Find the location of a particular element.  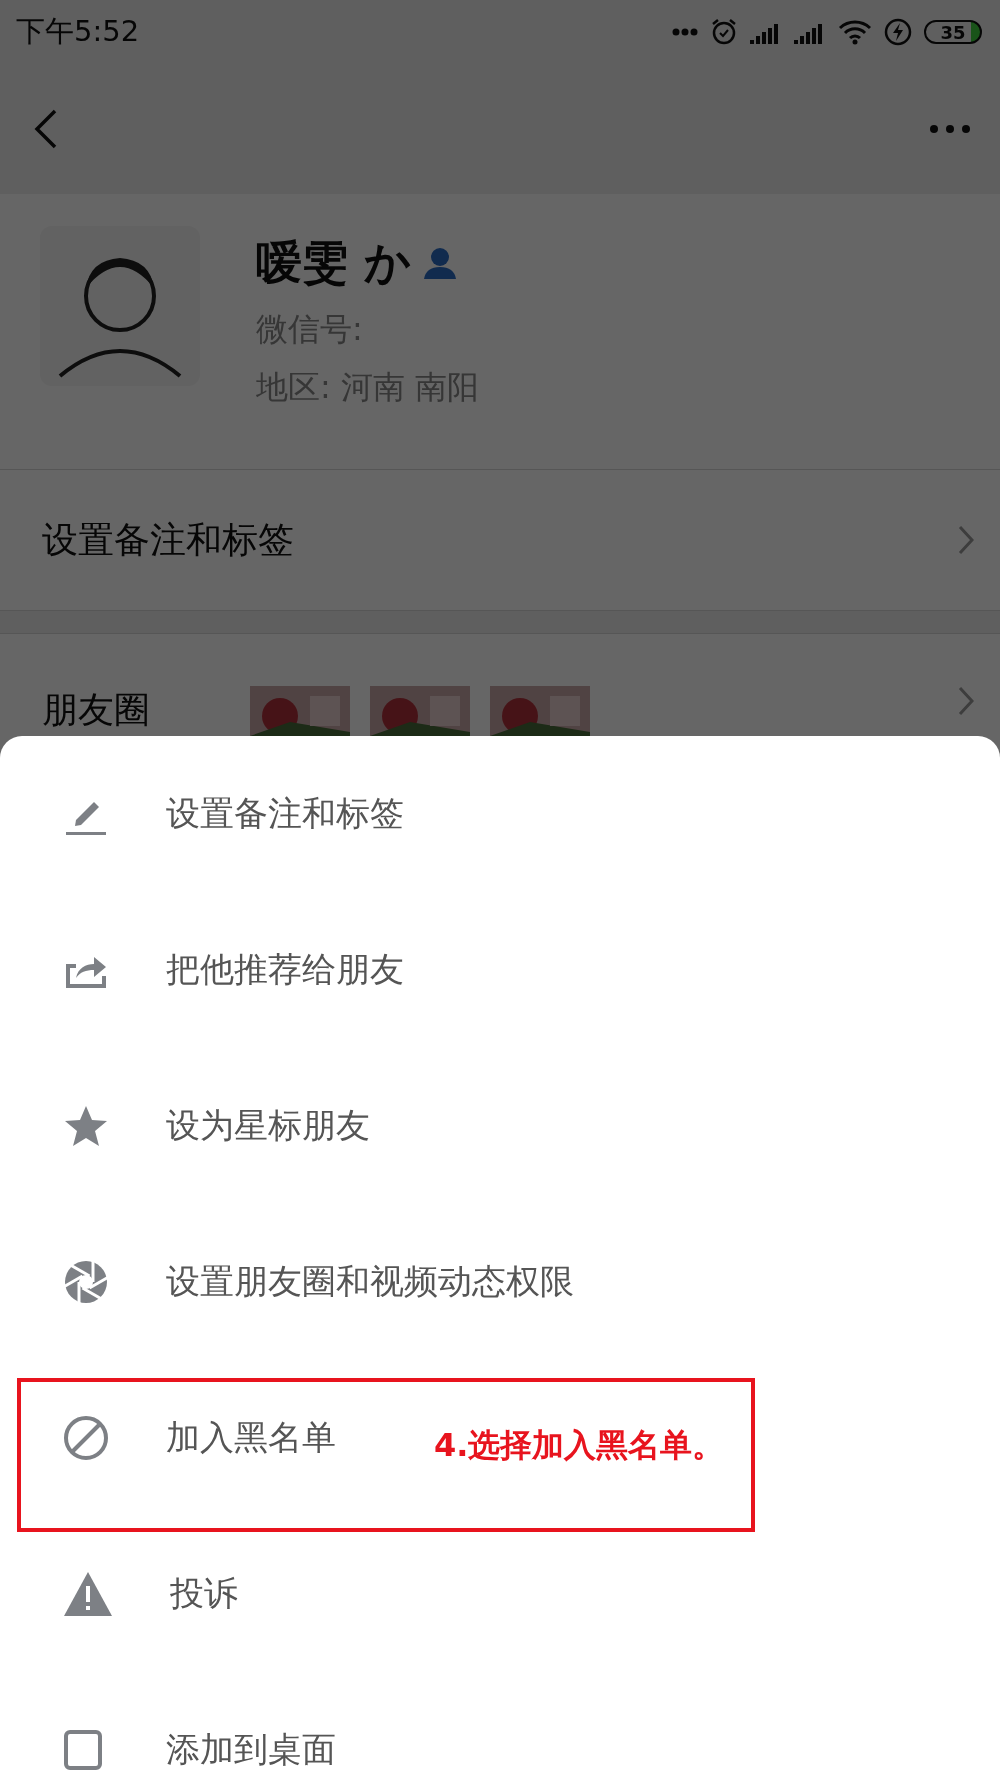

warning-icon is located at coordinates (88, 1594).